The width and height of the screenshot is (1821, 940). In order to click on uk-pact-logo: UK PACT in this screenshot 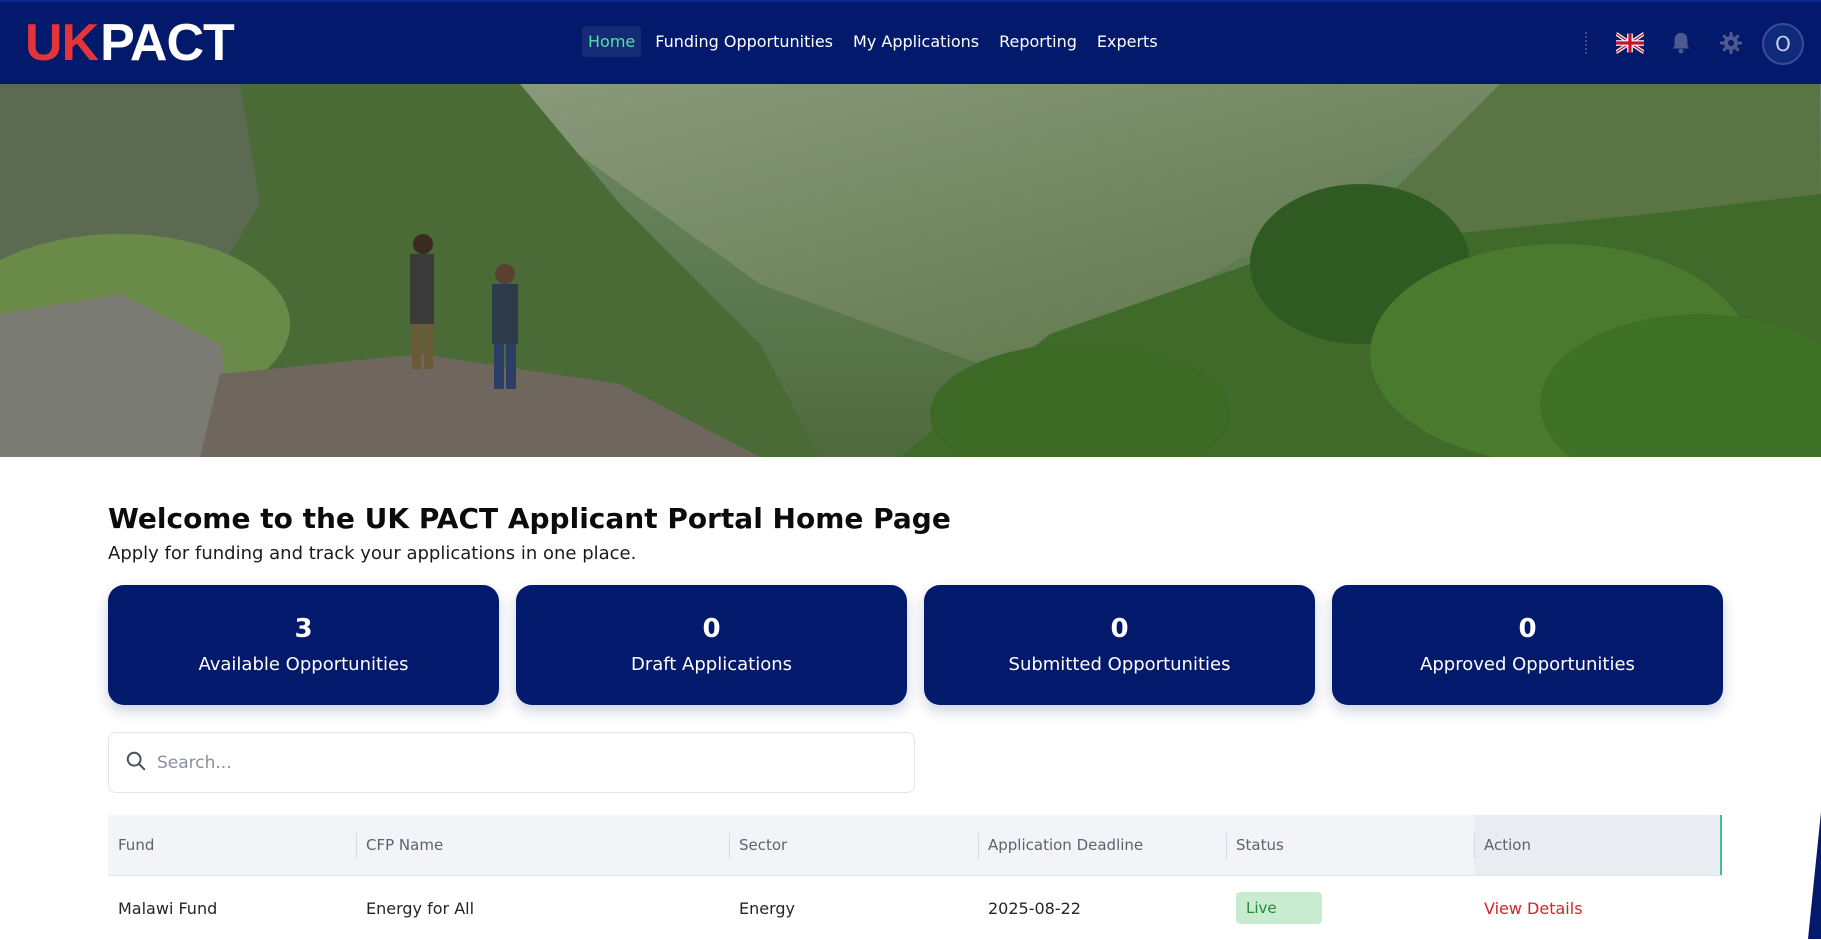, I will do `click(130, 43)`.